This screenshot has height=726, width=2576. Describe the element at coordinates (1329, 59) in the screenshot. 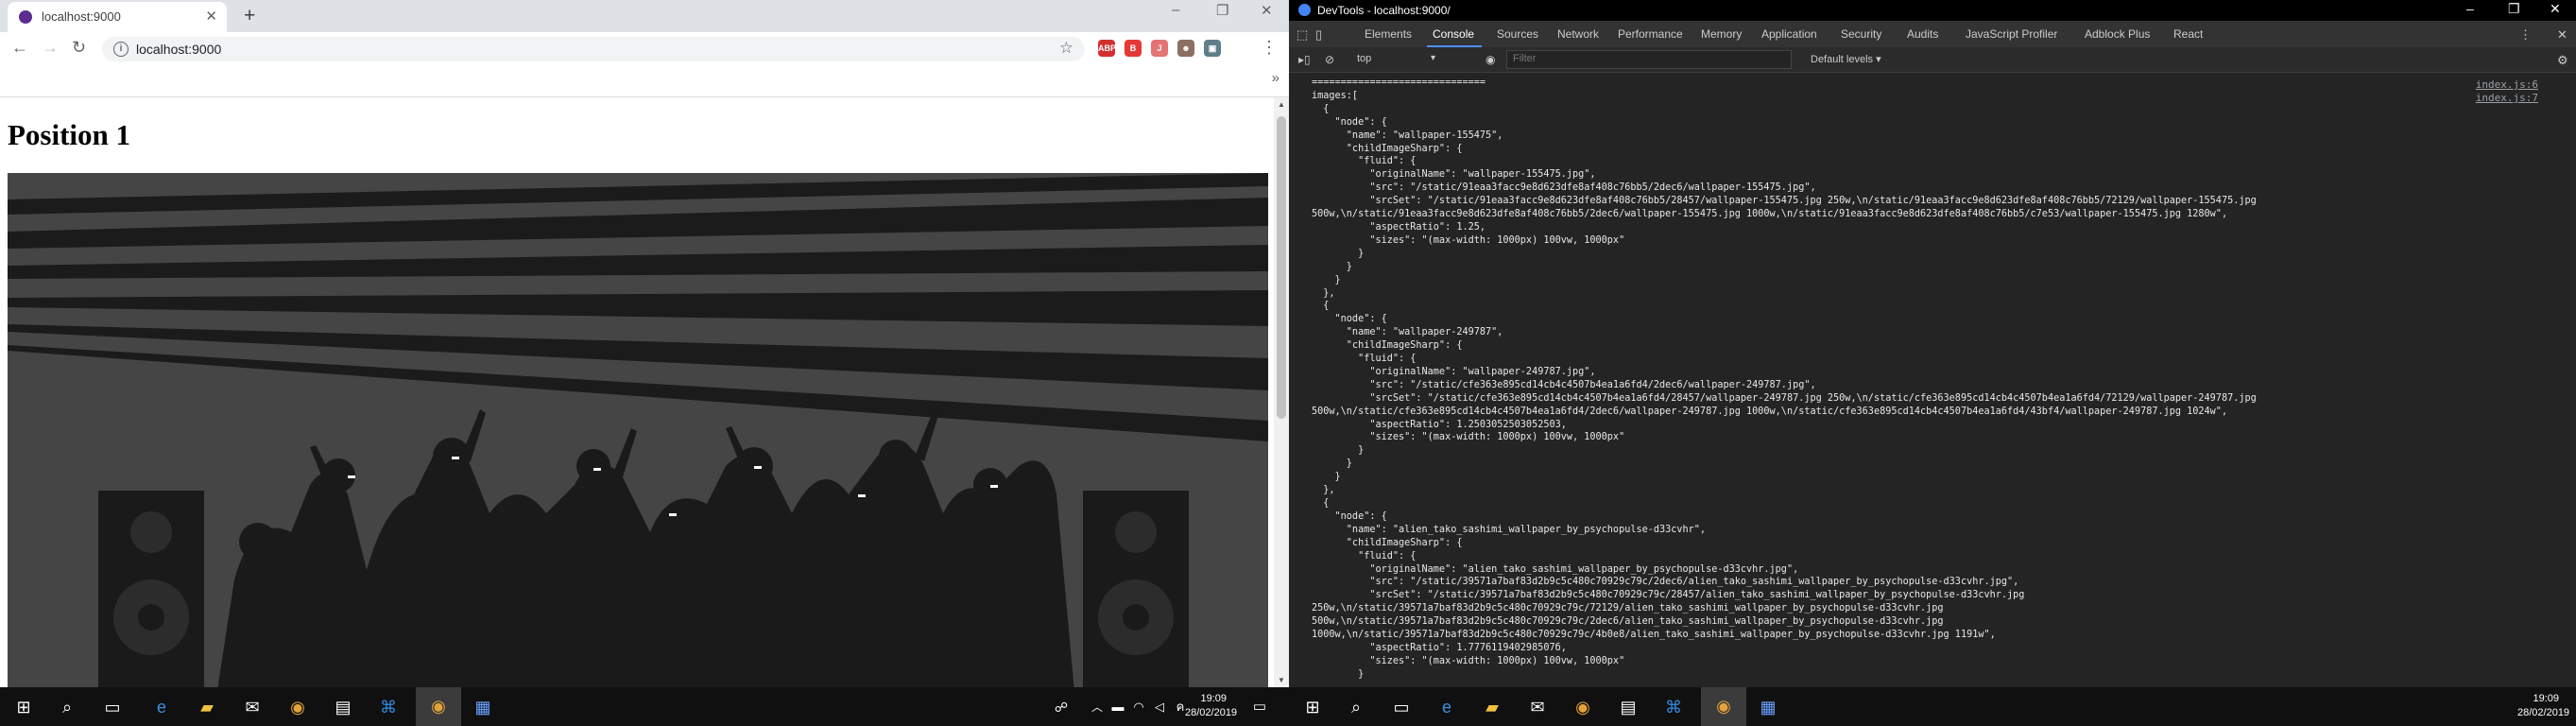

I see `clear-console-icon: ⊘` at that location.